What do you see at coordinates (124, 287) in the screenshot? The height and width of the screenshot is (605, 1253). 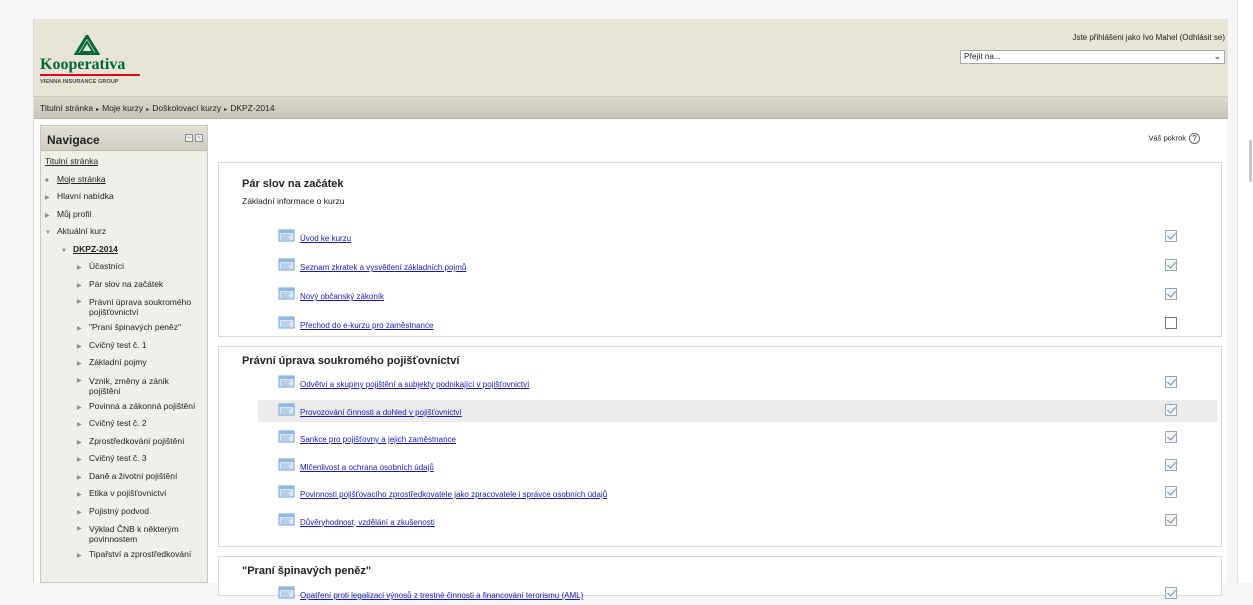 I see `nav-item: ▶ Pár slov na začátek` at bounding box center [124, 287].